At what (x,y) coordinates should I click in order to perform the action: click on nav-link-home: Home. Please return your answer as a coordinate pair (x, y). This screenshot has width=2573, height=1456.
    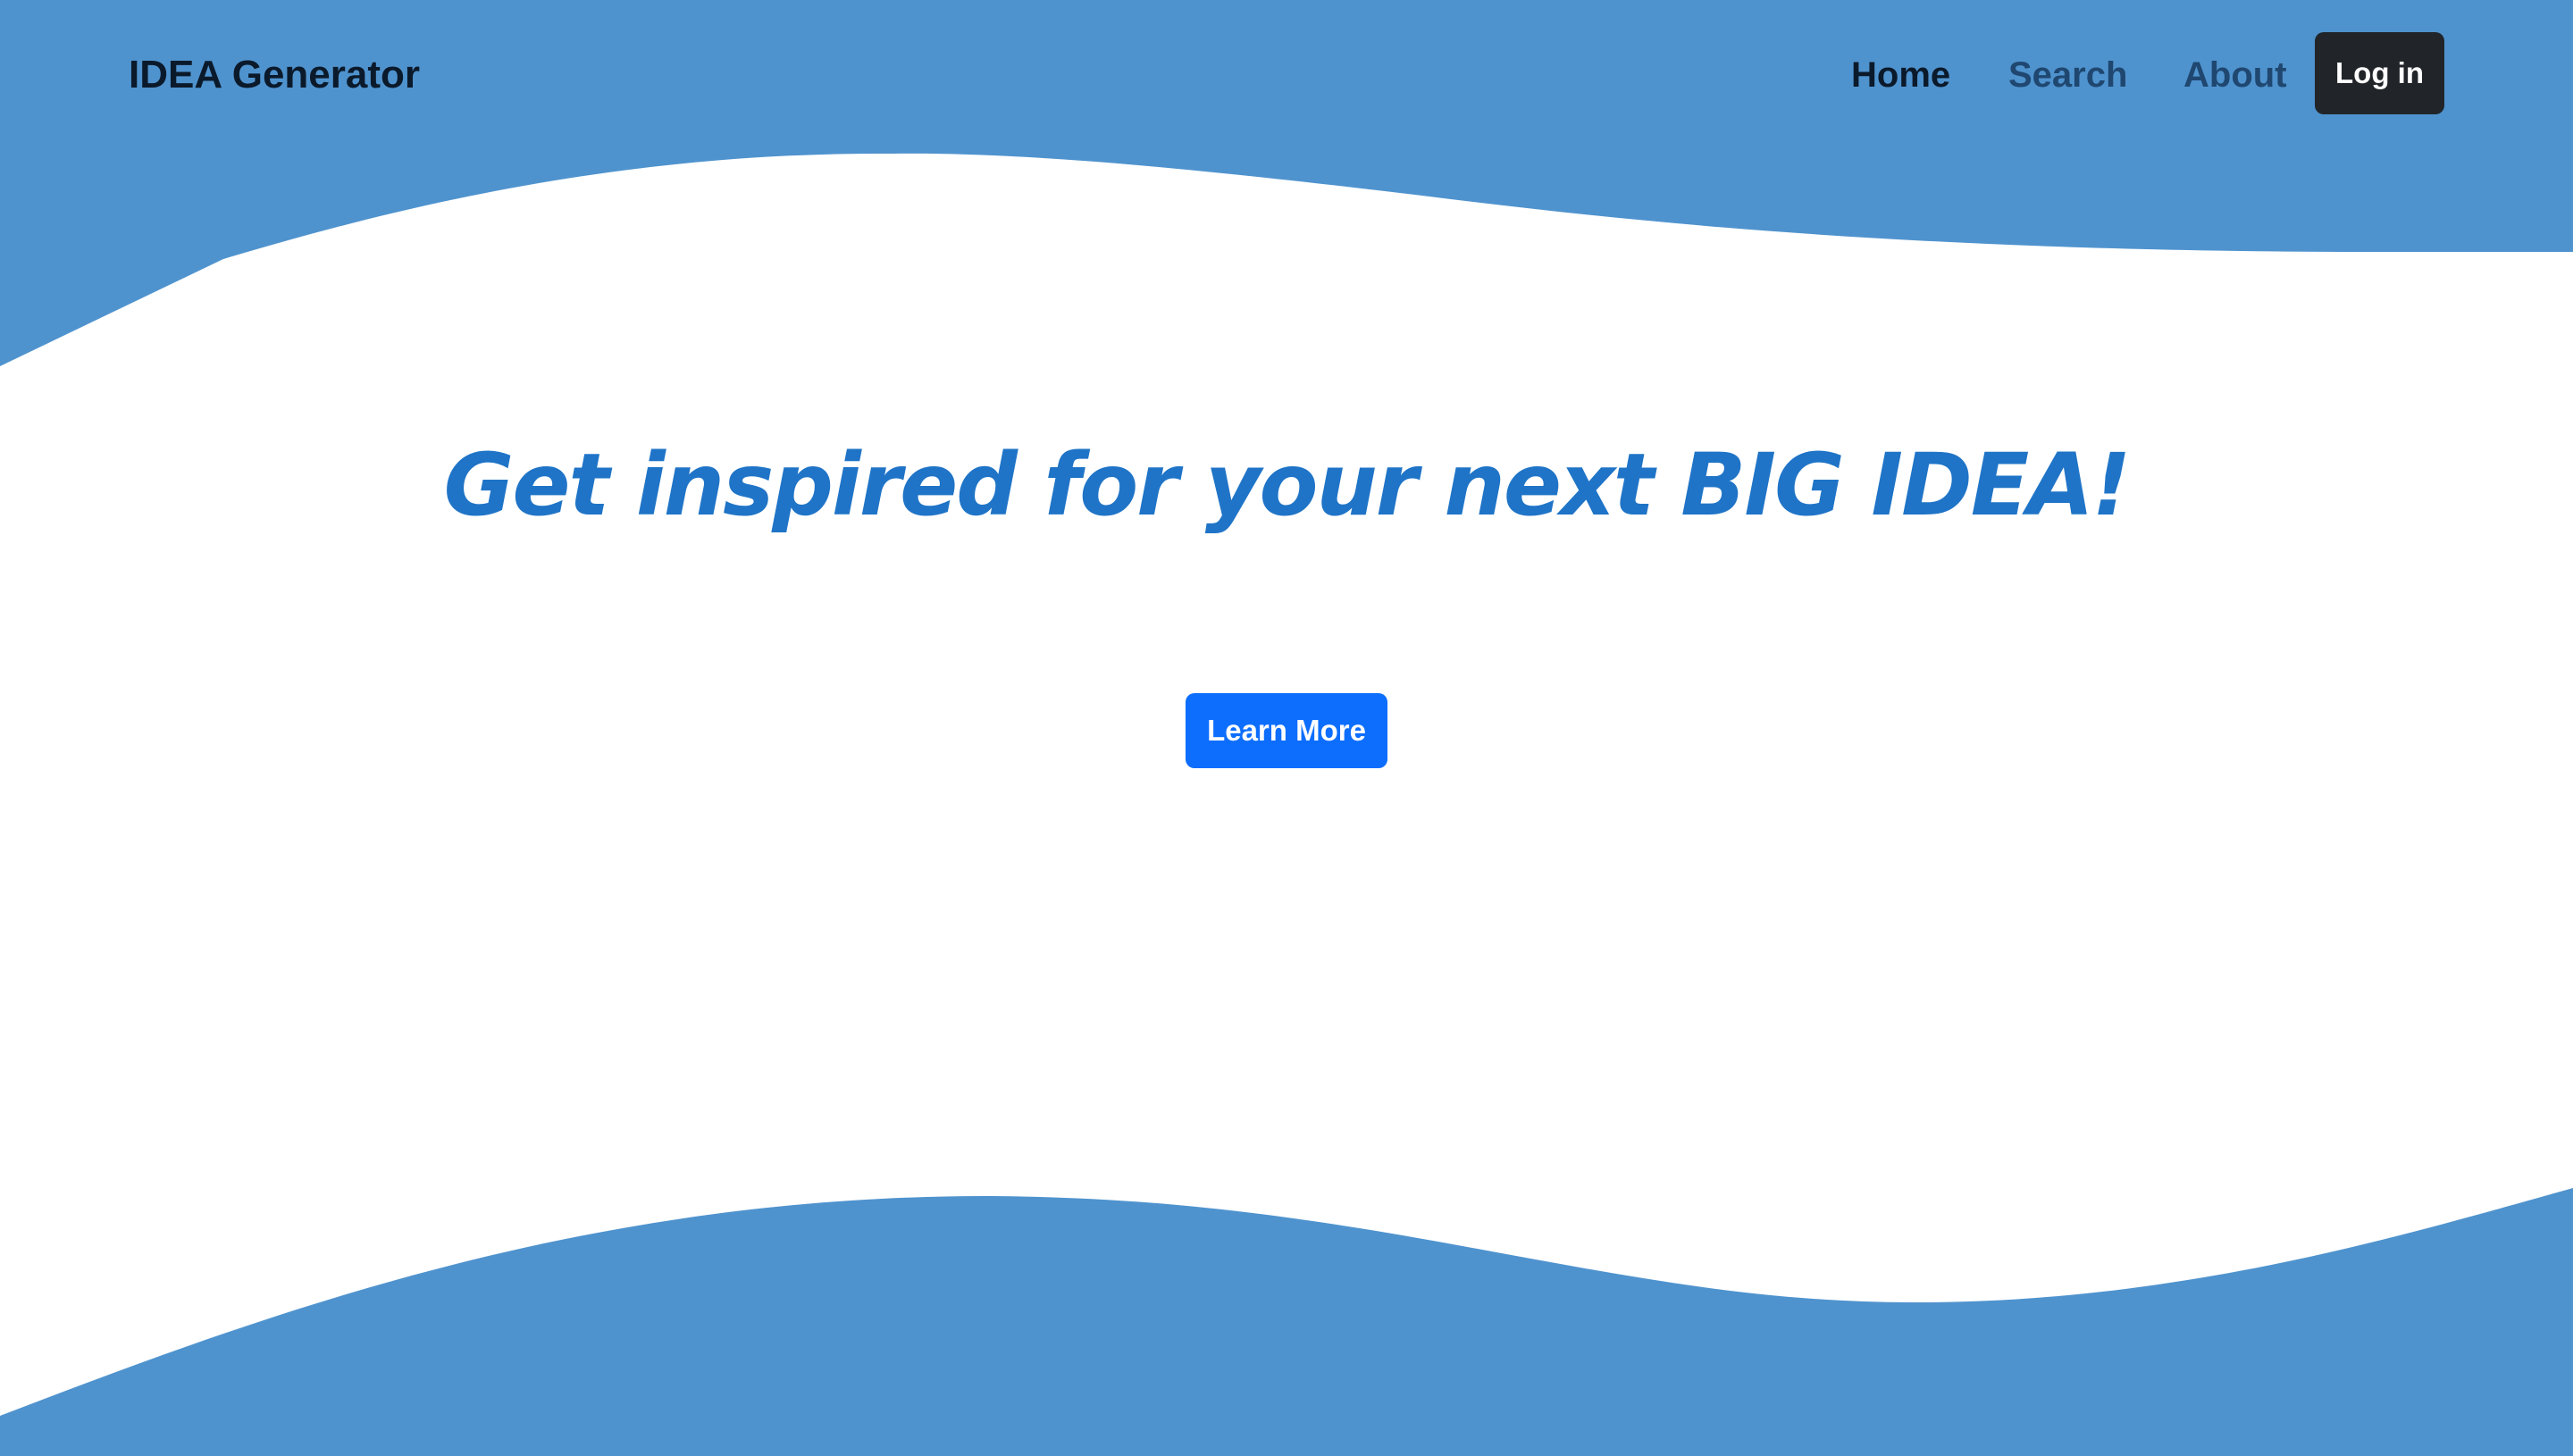
    Looking at the image, I should click on (1900, 75).